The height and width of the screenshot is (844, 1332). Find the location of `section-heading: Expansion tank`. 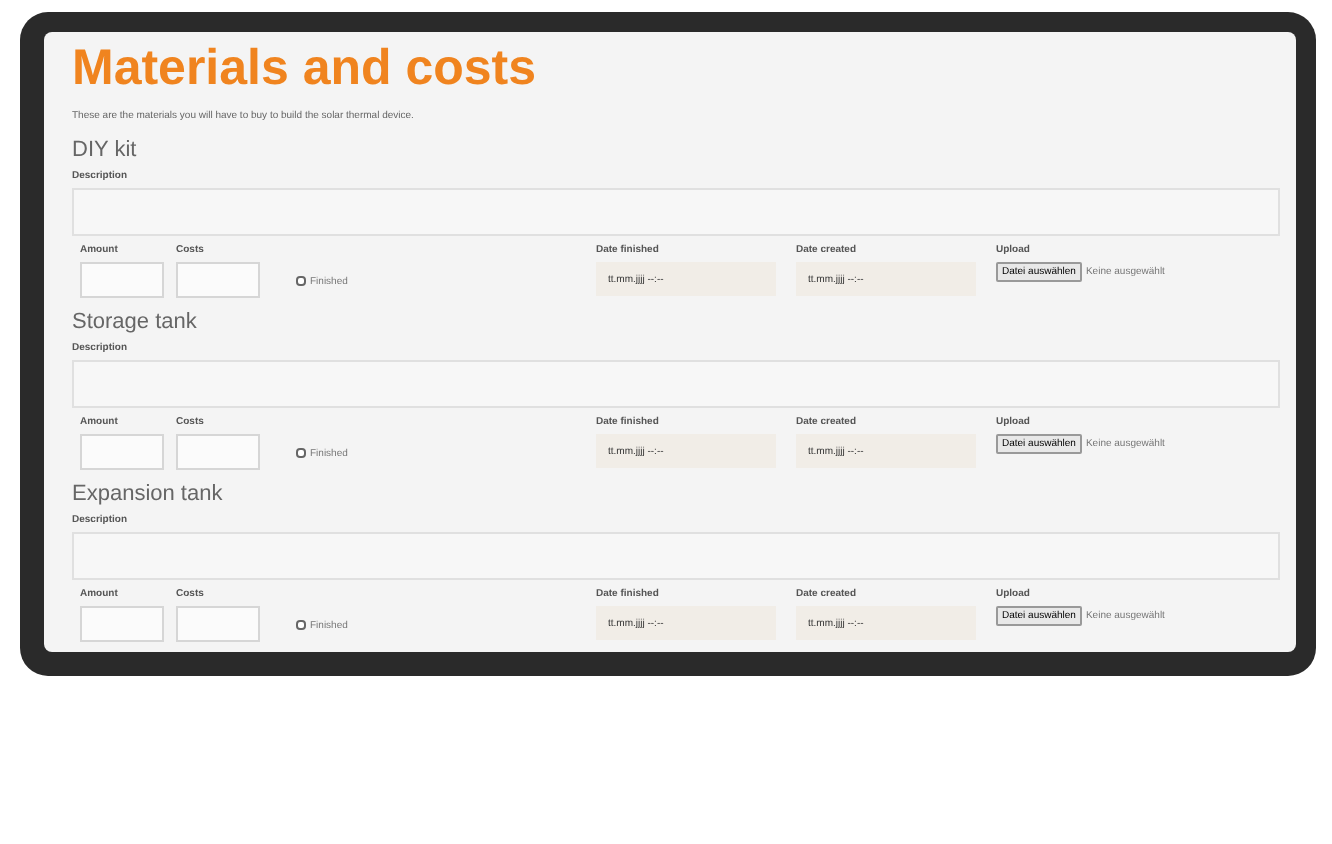

section-heading: Expansion tank is located at coordinates (148, 494).